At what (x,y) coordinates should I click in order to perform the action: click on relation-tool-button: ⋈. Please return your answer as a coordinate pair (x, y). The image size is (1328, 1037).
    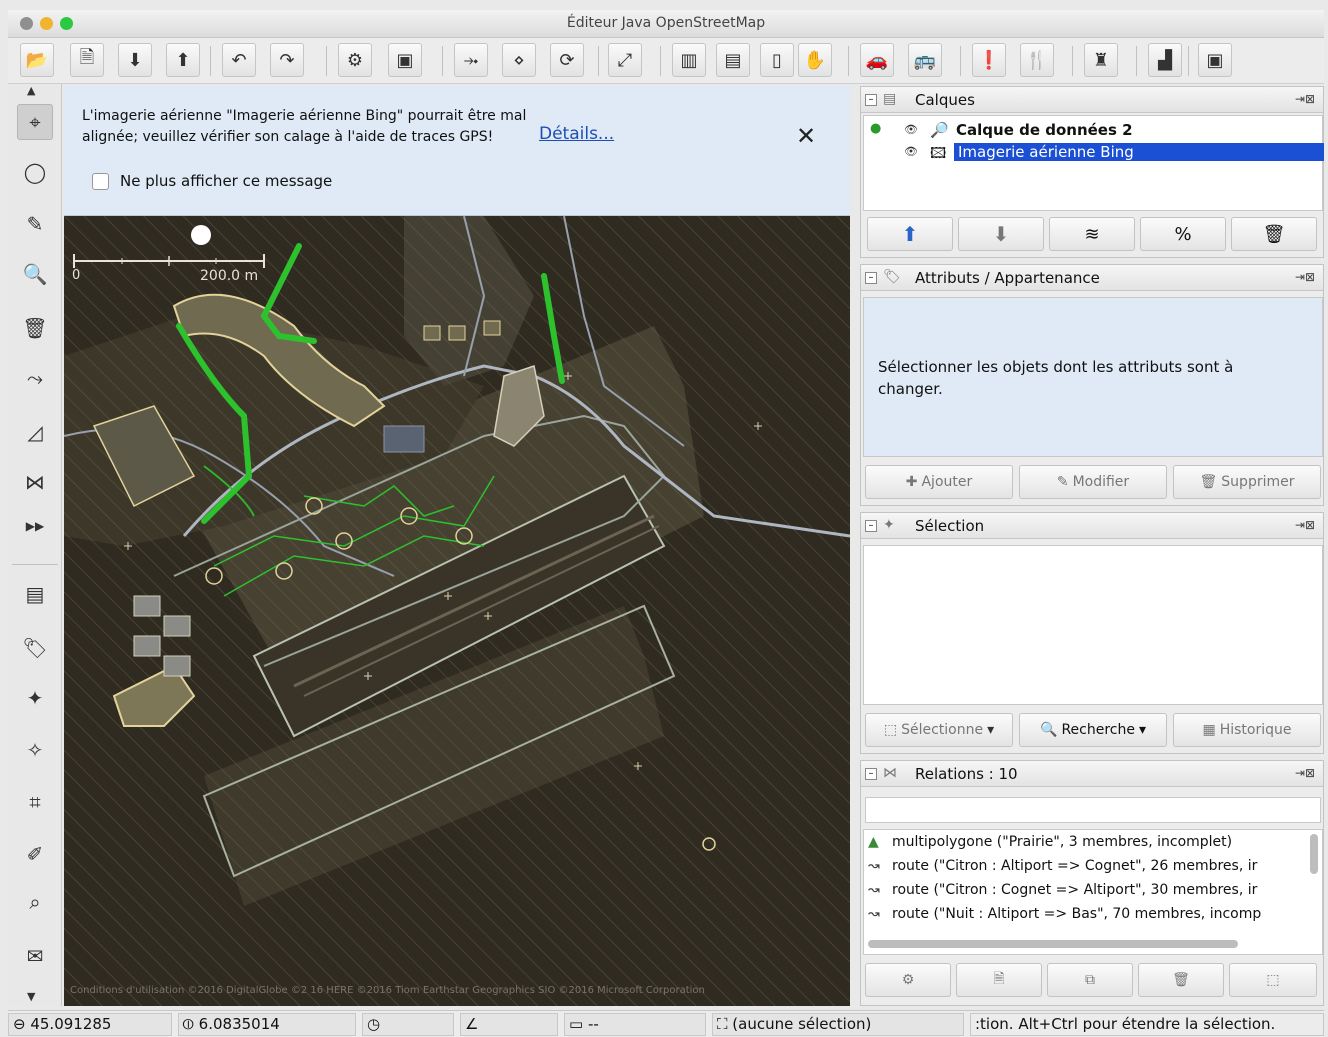
    Looking at the image, I should click on (35, 482).